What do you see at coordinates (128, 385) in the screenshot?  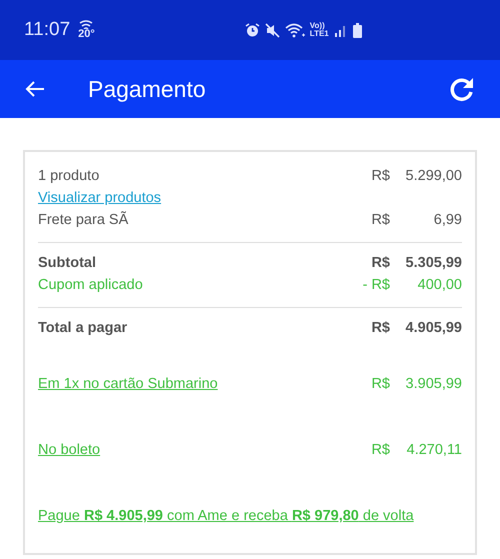 I see `payment-option-link: Em 1x no cartão Submarino` at bounding box center [128, 385].